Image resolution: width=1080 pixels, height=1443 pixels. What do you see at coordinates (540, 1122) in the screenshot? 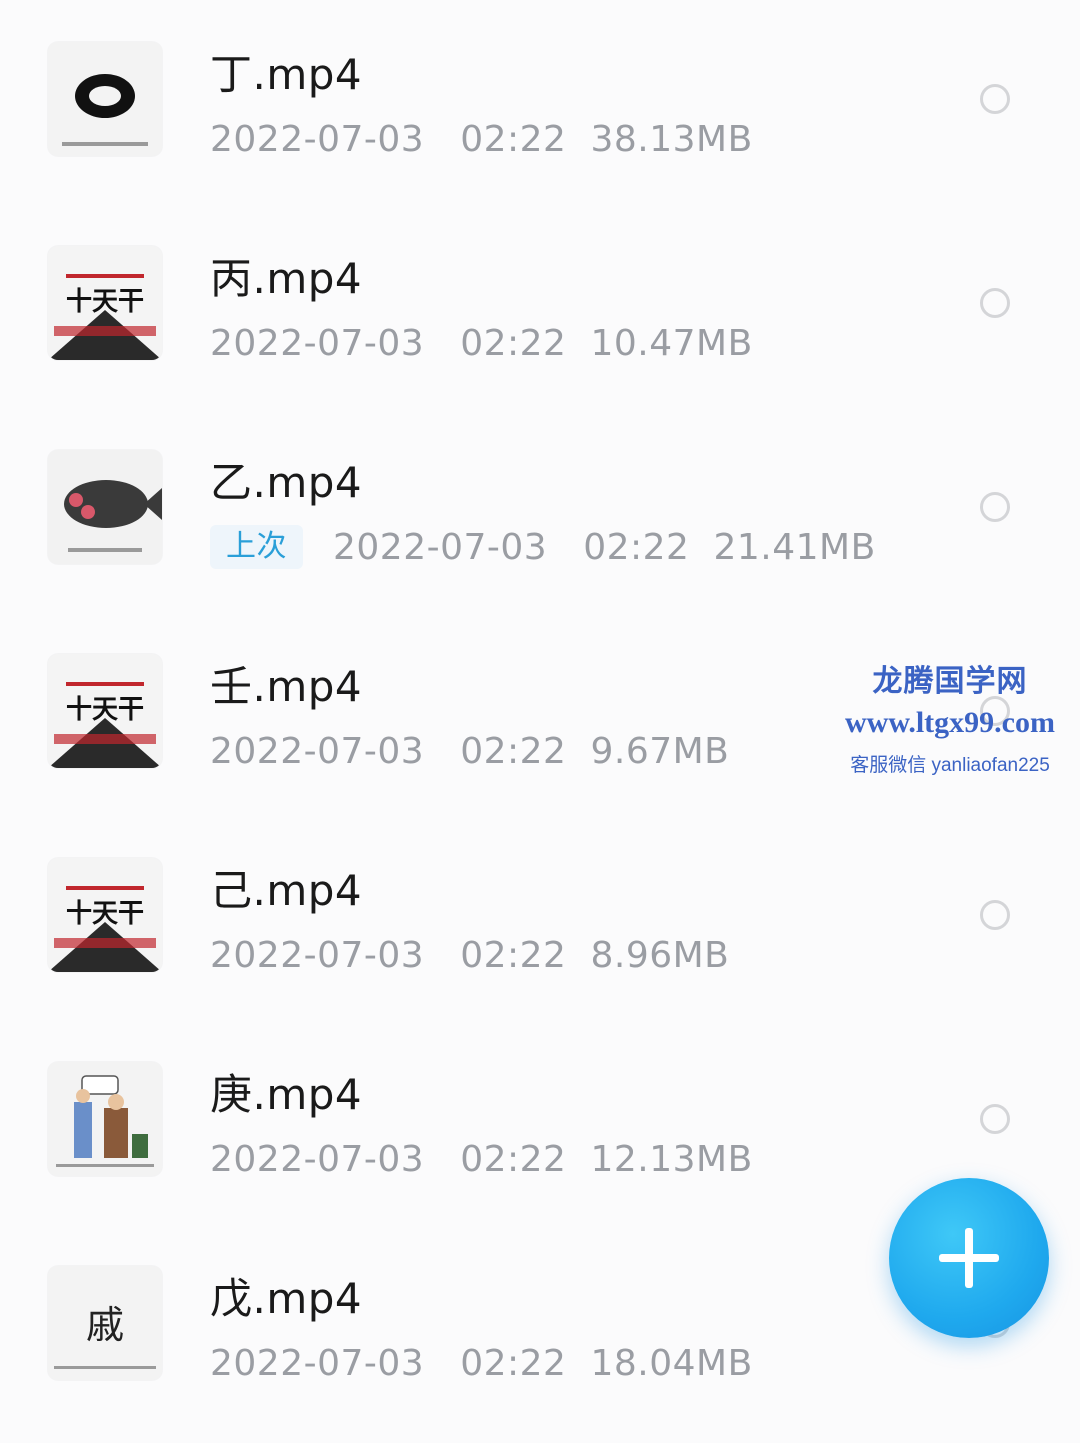
I see `list-item: 庚.mp4 2022-07-03 02:22 12.13MB` at bounding box center [540, 1122].